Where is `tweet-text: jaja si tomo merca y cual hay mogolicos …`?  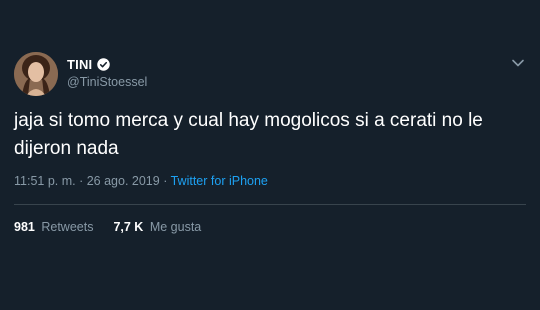
tweet-text: jaja si tomo merca y cual hay mogolicos … is located at coordinates (248, 134).